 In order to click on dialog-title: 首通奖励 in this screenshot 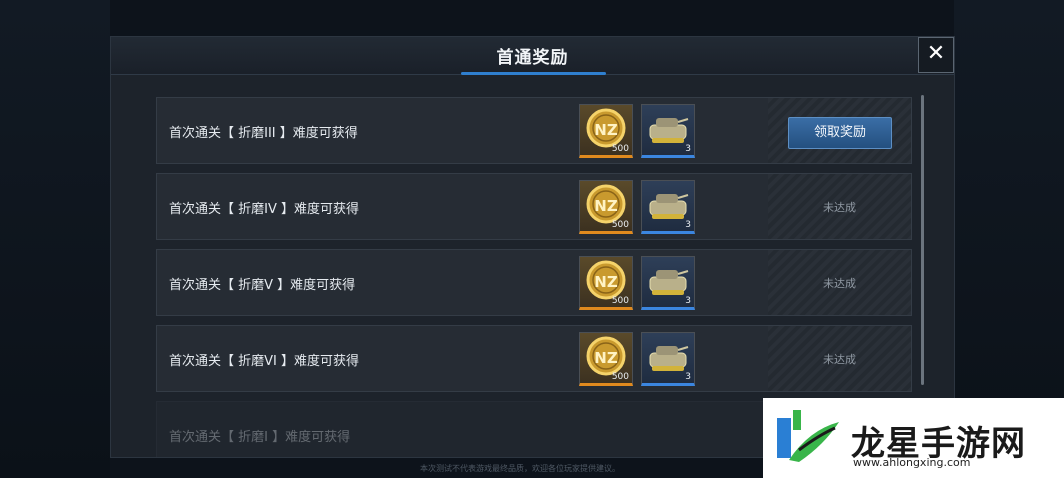, I will do `click(532, 58)`.